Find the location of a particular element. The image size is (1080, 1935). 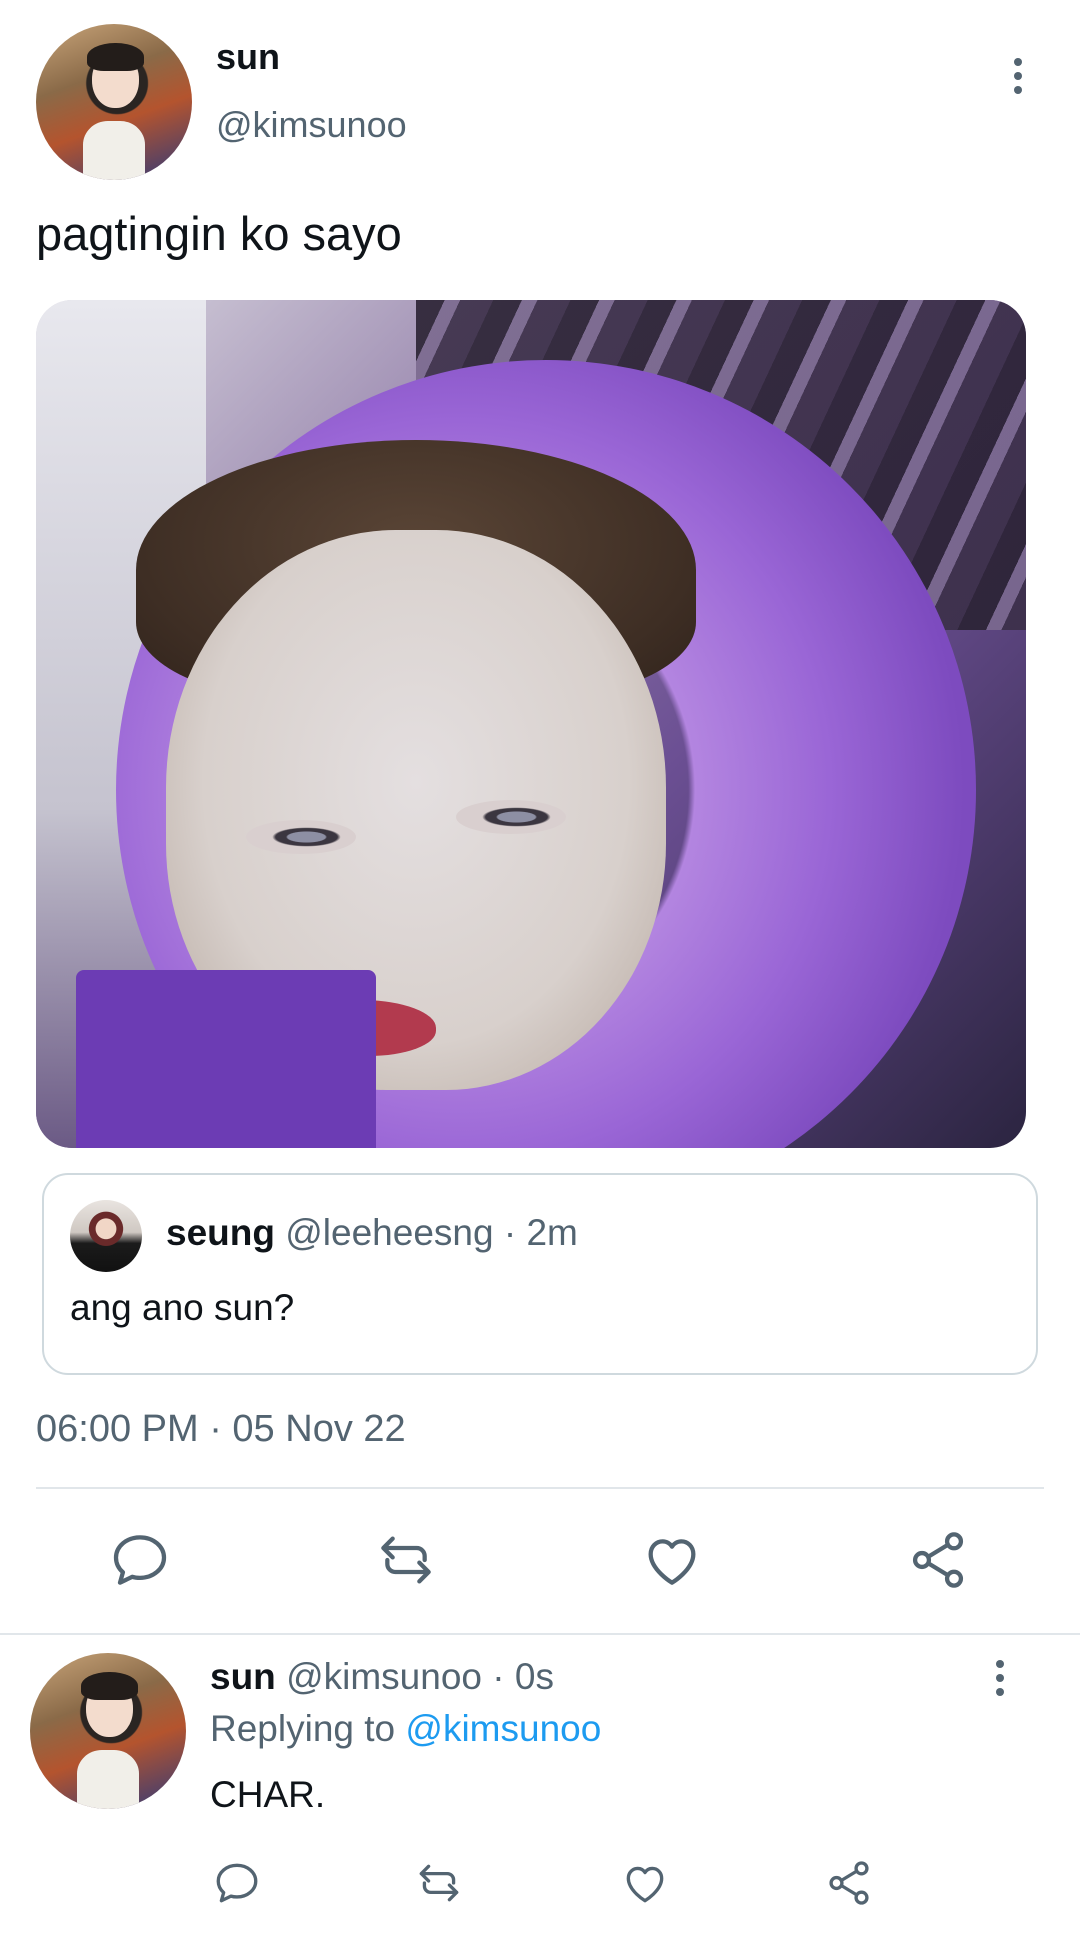

tweet-text: pagtingin ko sayo is located at coordinates (219, 233).